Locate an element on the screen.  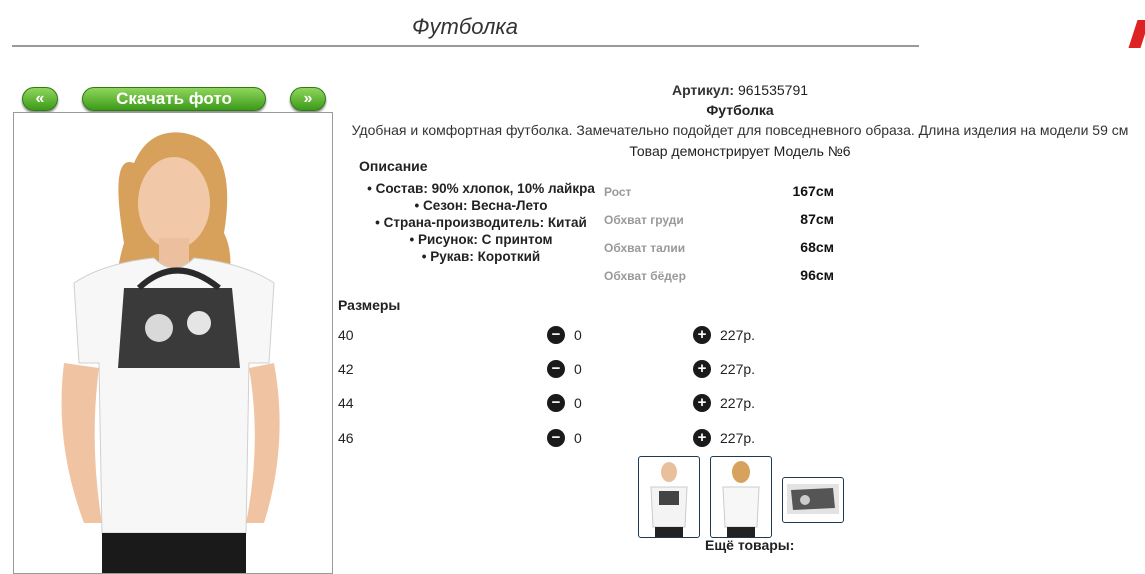
size-row: 40 − 0 + 227р. is located at coordinates (558, 336).